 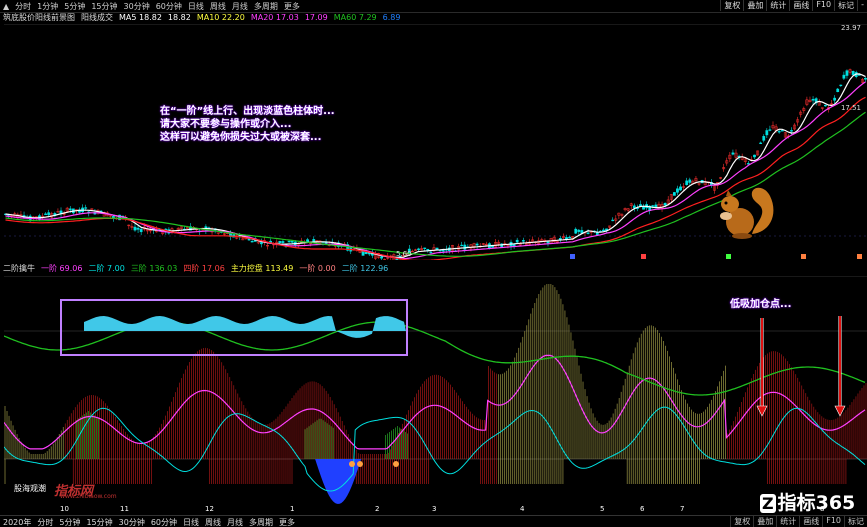 I want to click on indicator-value-1: 一阶 69.06, so click(x=62, y=268).